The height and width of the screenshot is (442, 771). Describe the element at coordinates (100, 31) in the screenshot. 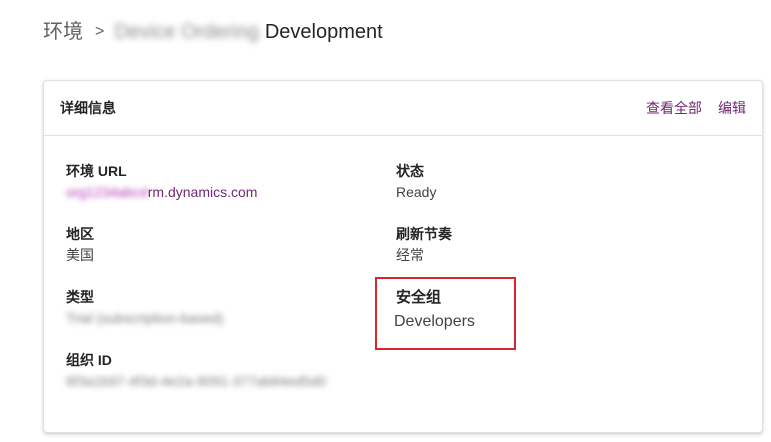

I see `chevron-right-icon: >` at that location.